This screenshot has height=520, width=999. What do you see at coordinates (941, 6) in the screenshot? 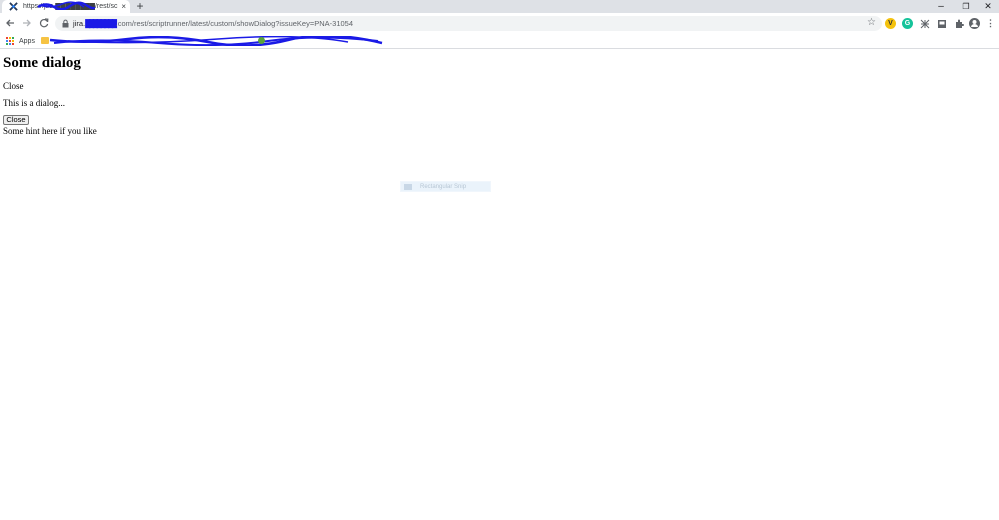
I see `minimize-button: –` at bounding box center [941, 6].